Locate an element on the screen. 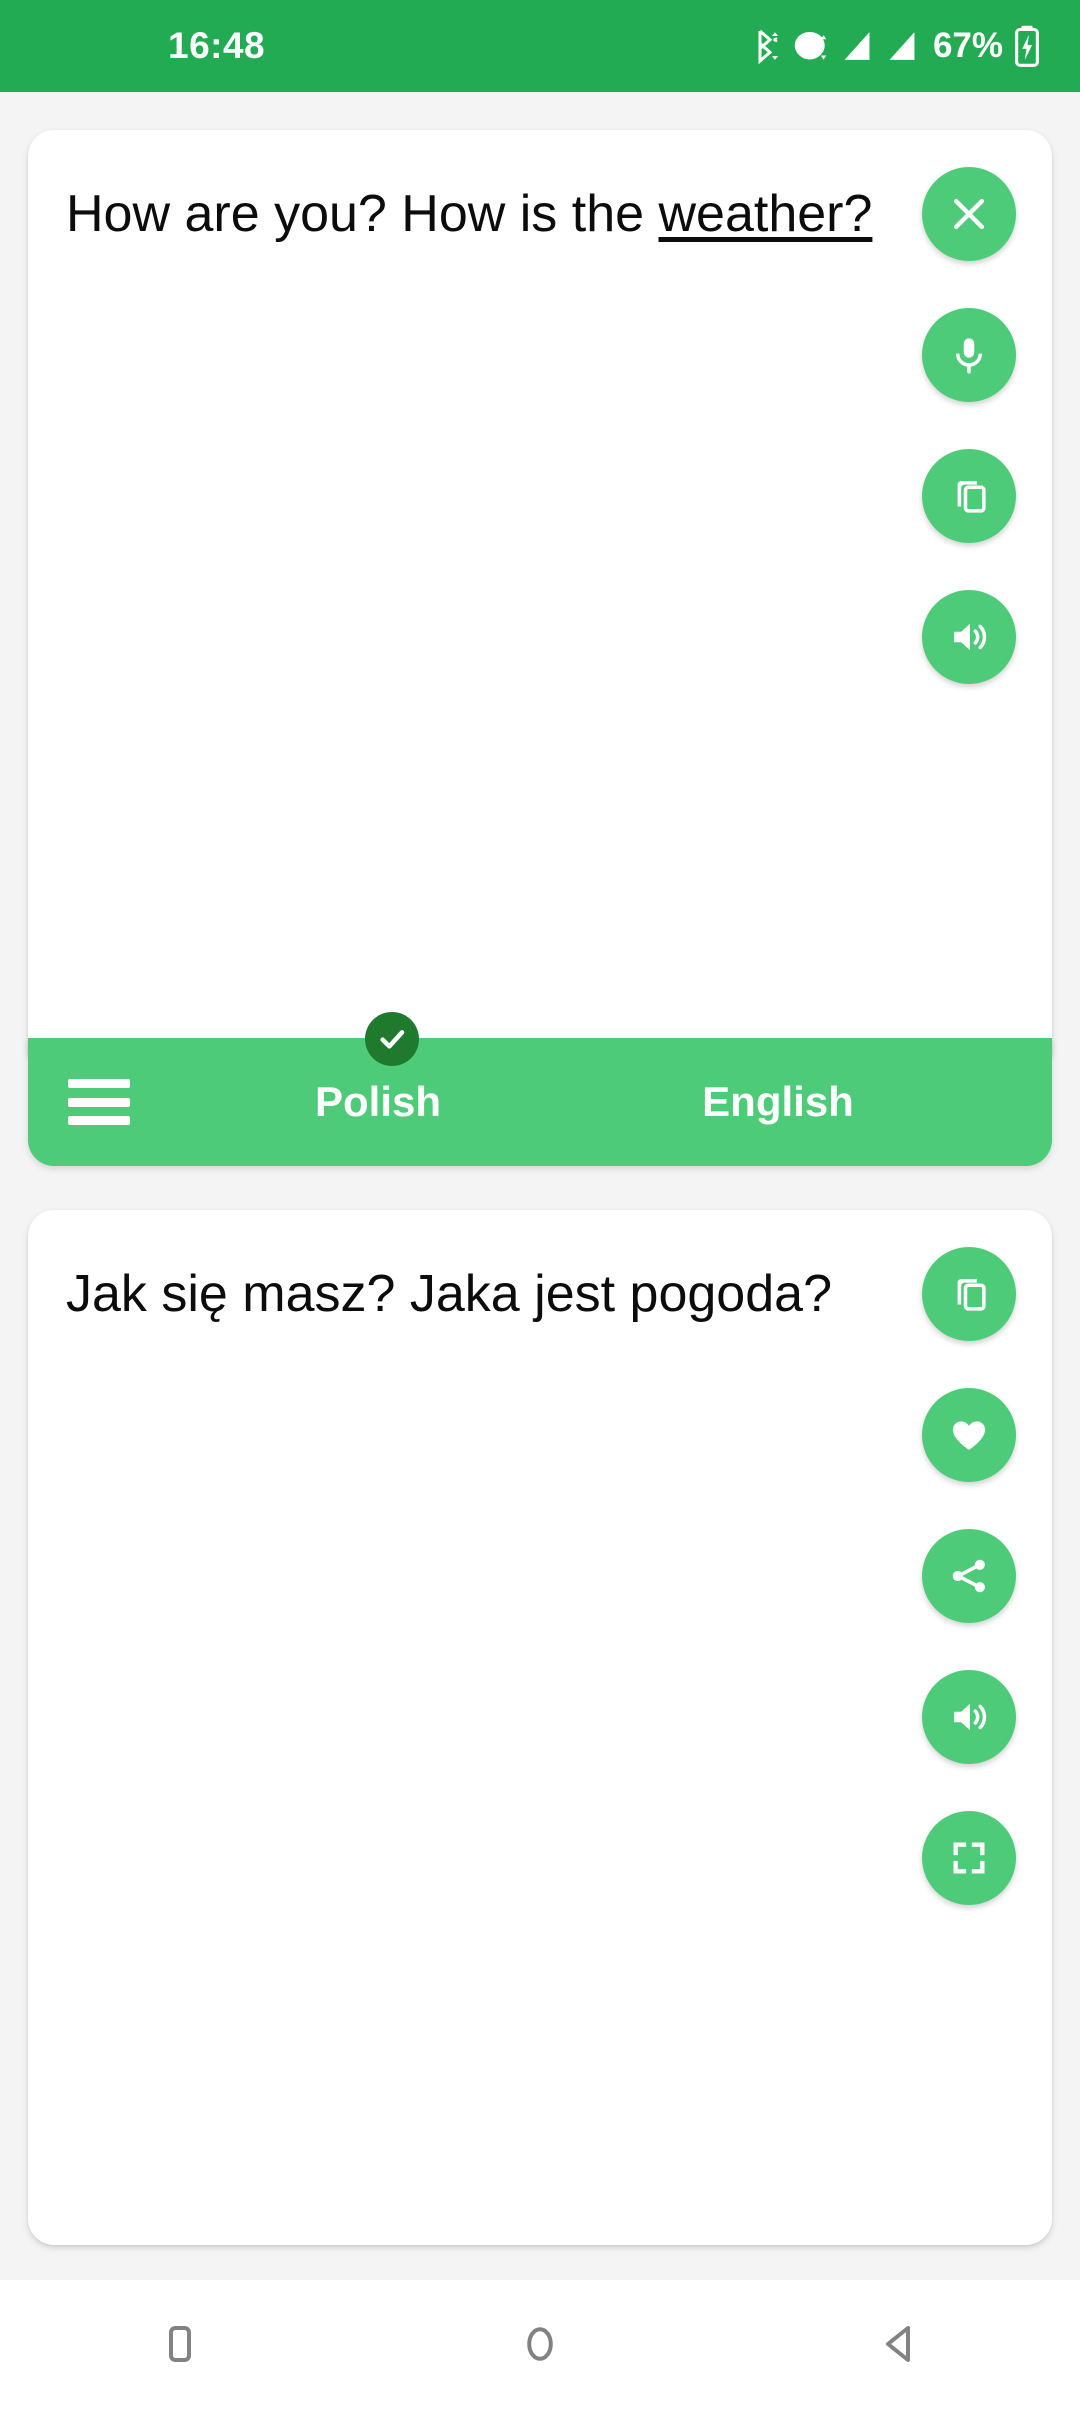 The image size is (1080, 2412). source-language-selector: Polish is located at coordinates (378, 1102).